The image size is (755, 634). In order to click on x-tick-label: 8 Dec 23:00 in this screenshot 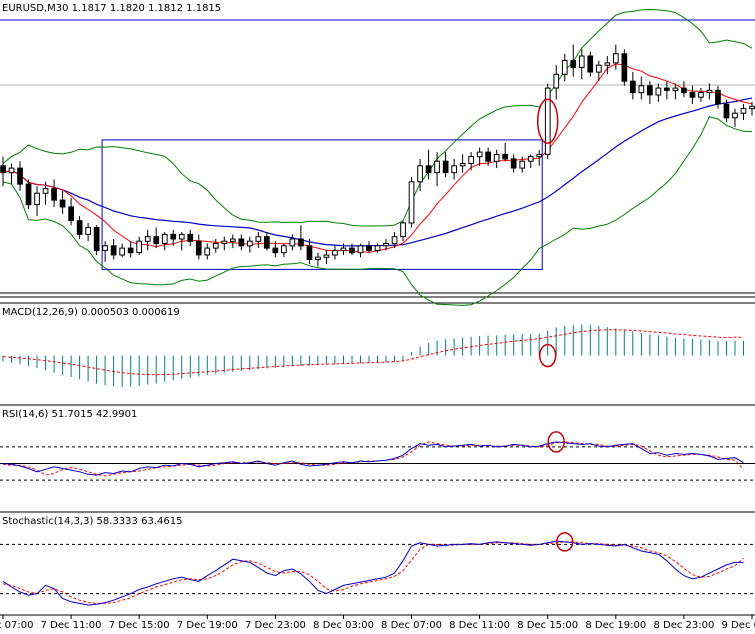, I will do `click(683, 625)`.